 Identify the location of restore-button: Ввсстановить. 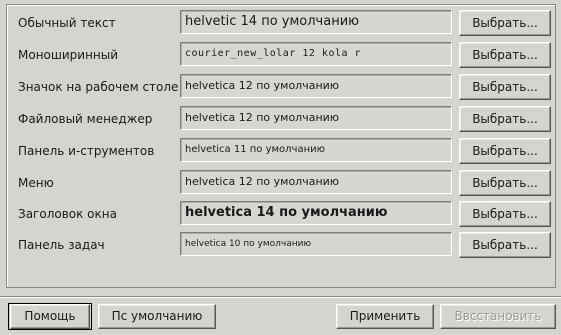
(498, 316).